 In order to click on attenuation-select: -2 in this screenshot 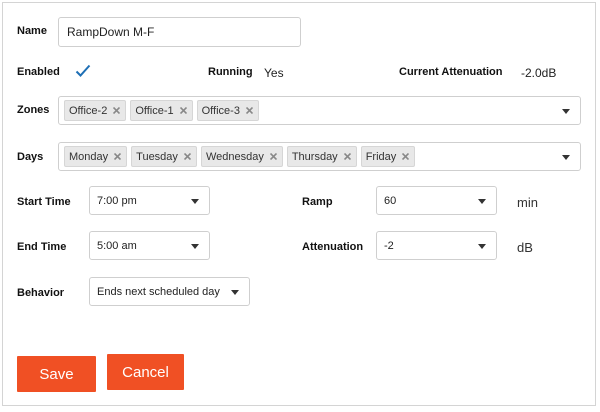, I will do `click(436, 245)`.